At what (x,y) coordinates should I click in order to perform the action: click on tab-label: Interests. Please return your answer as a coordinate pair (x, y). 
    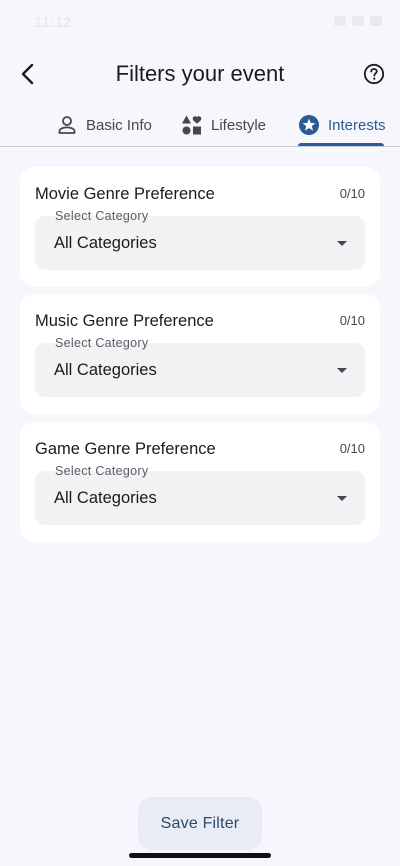
    Looking at the image, I should click on (357, 125).